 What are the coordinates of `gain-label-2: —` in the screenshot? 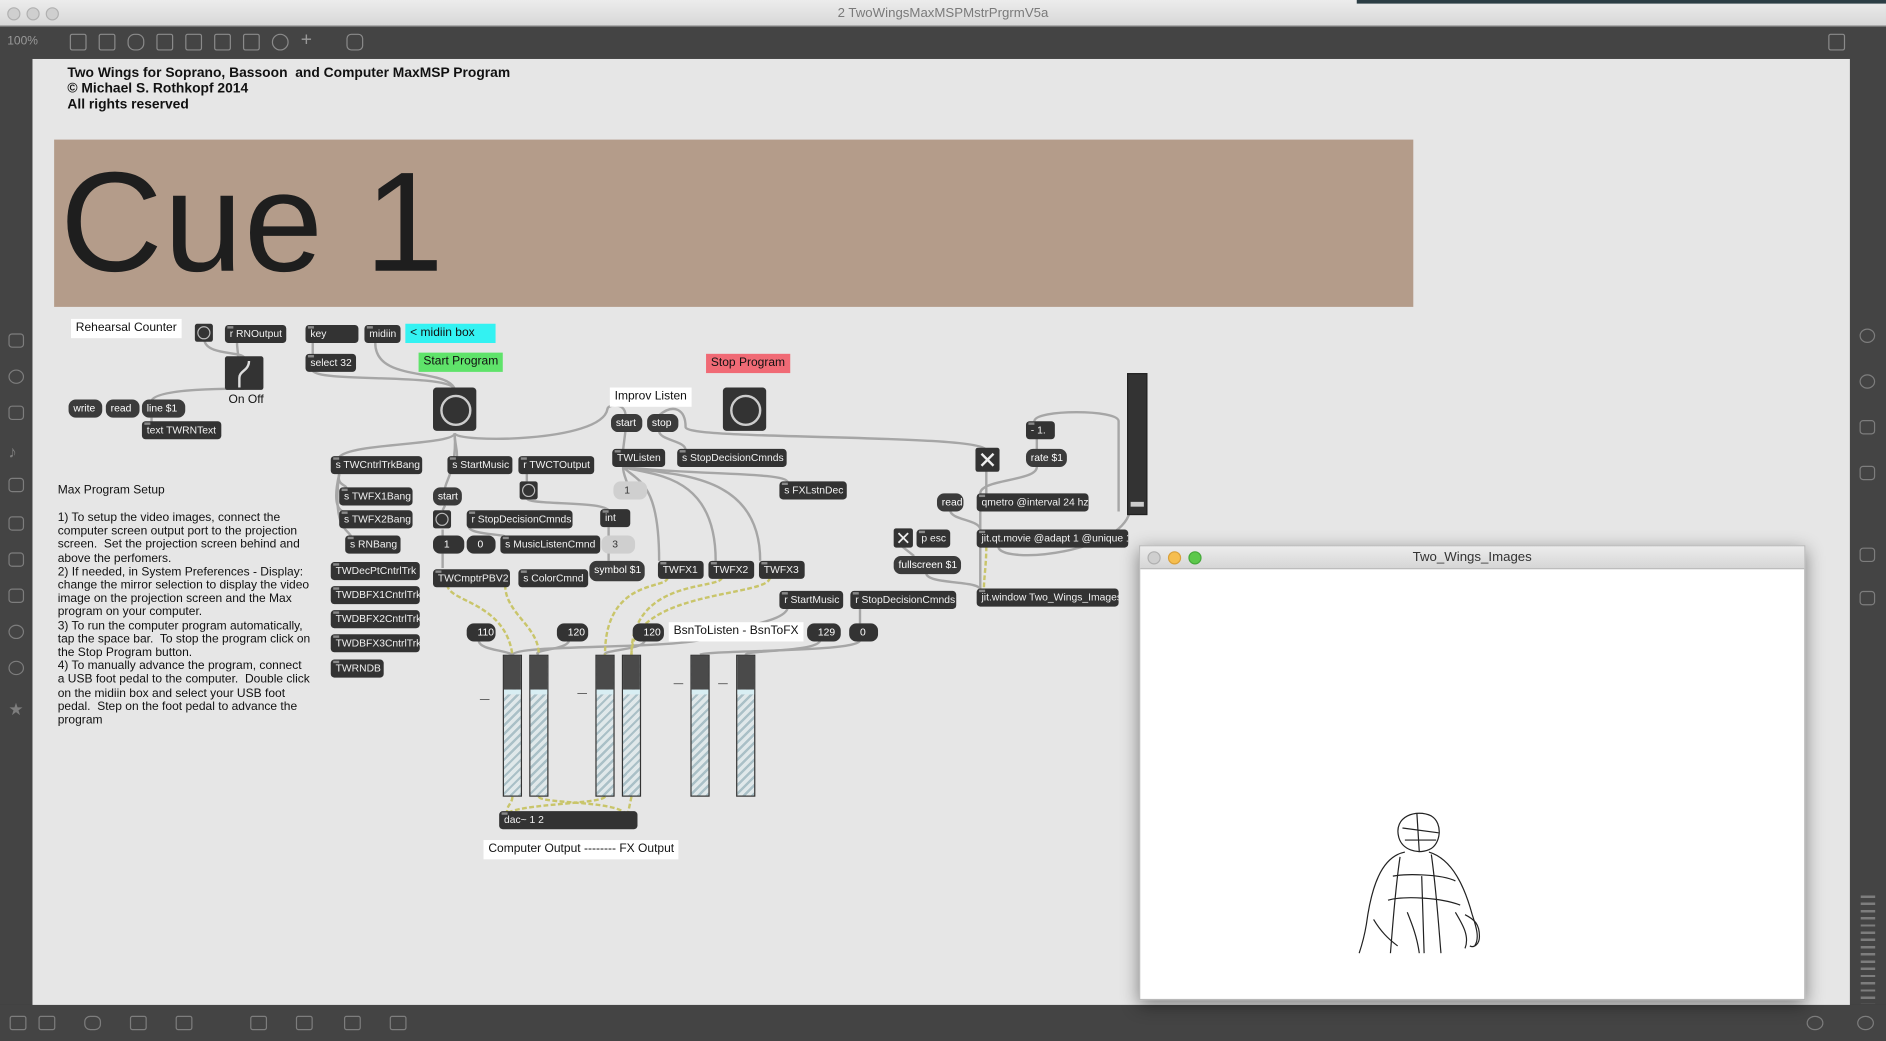 It's located at (582, 693).